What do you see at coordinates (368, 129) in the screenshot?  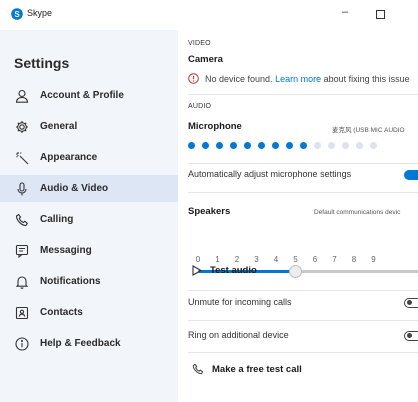 I see `microphone-device-select: 麦克风 (USB MIC AUDIO` at bounding box center [368, 129].